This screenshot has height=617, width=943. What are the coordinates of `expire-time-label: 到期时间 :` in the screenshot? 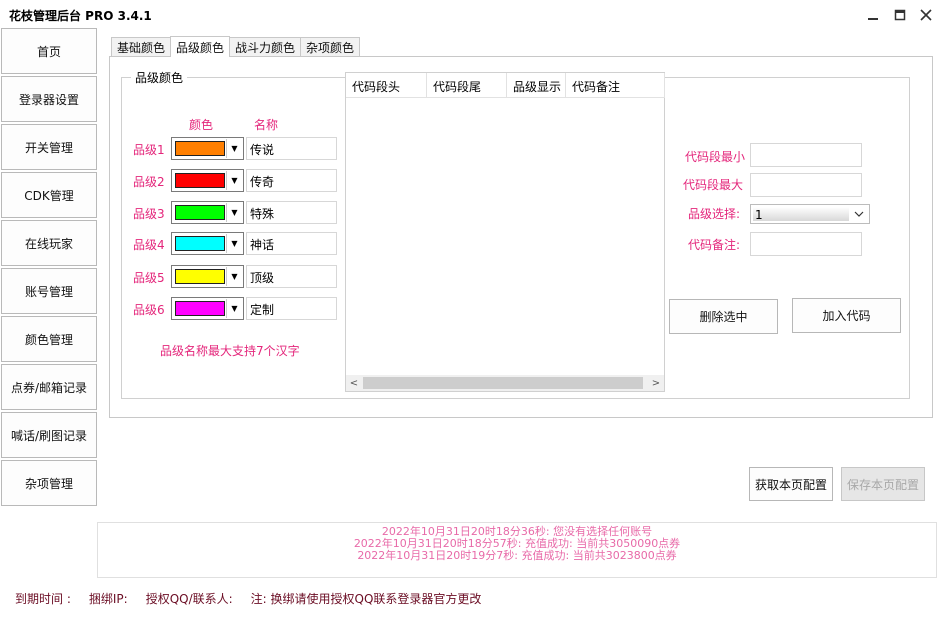 It's located at (43, 599).